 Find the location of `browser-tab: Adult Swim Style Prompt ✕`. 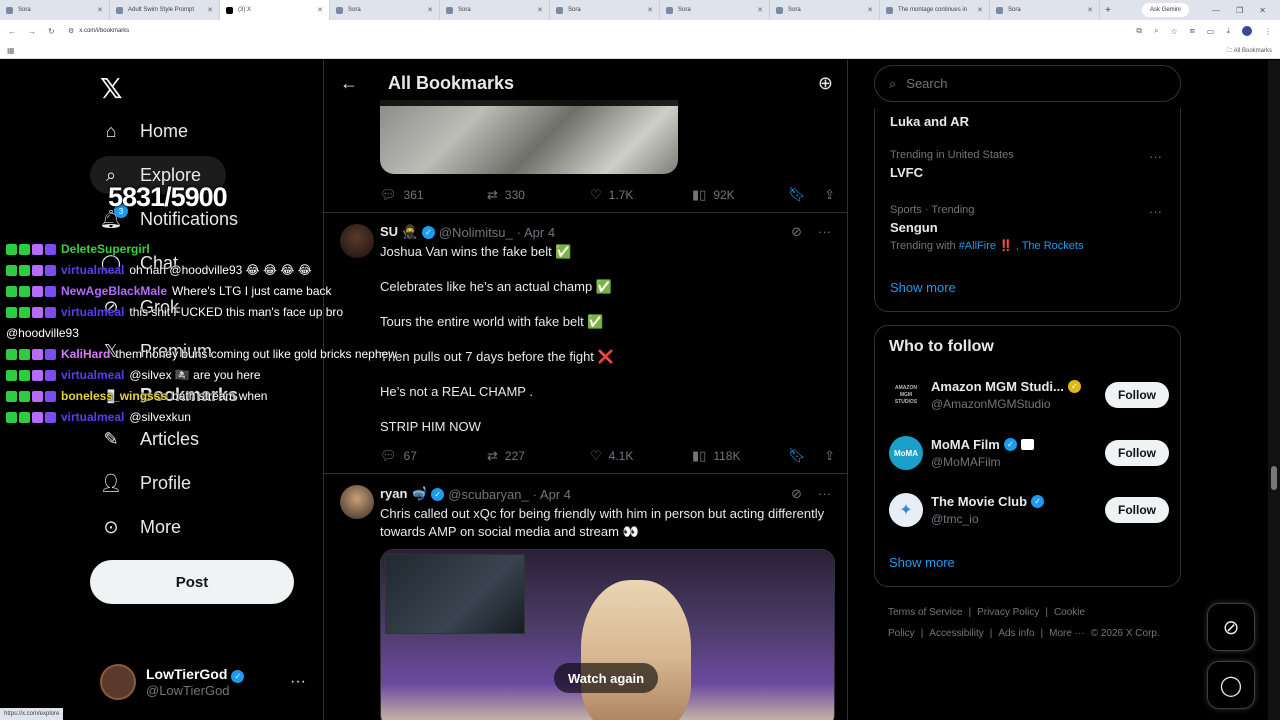

browser-tab: Adult Swim Style Prompt ✕ is located at coordinates (165, 10).